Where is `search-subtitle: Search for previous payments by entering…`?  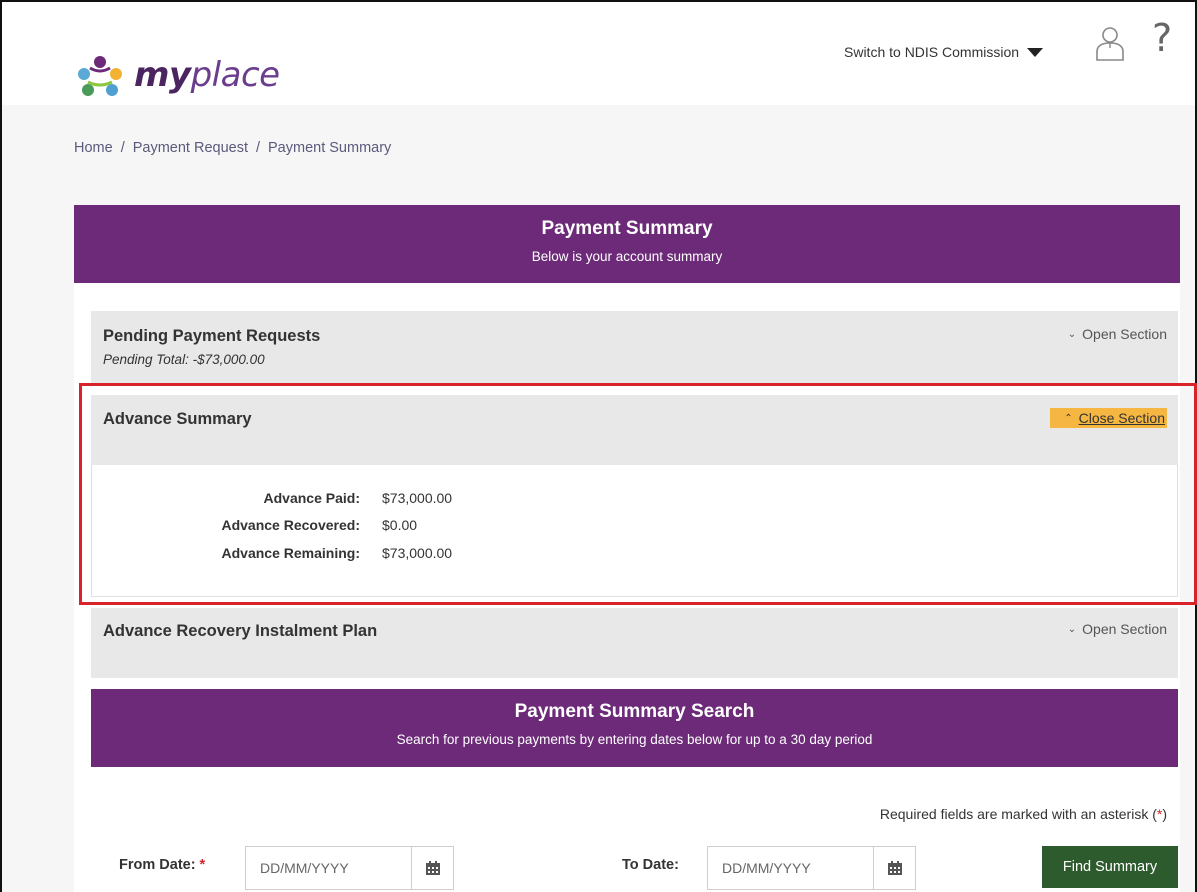 search-subtitle: Search for previous payments by entering… is located at coordinates (634, 739).